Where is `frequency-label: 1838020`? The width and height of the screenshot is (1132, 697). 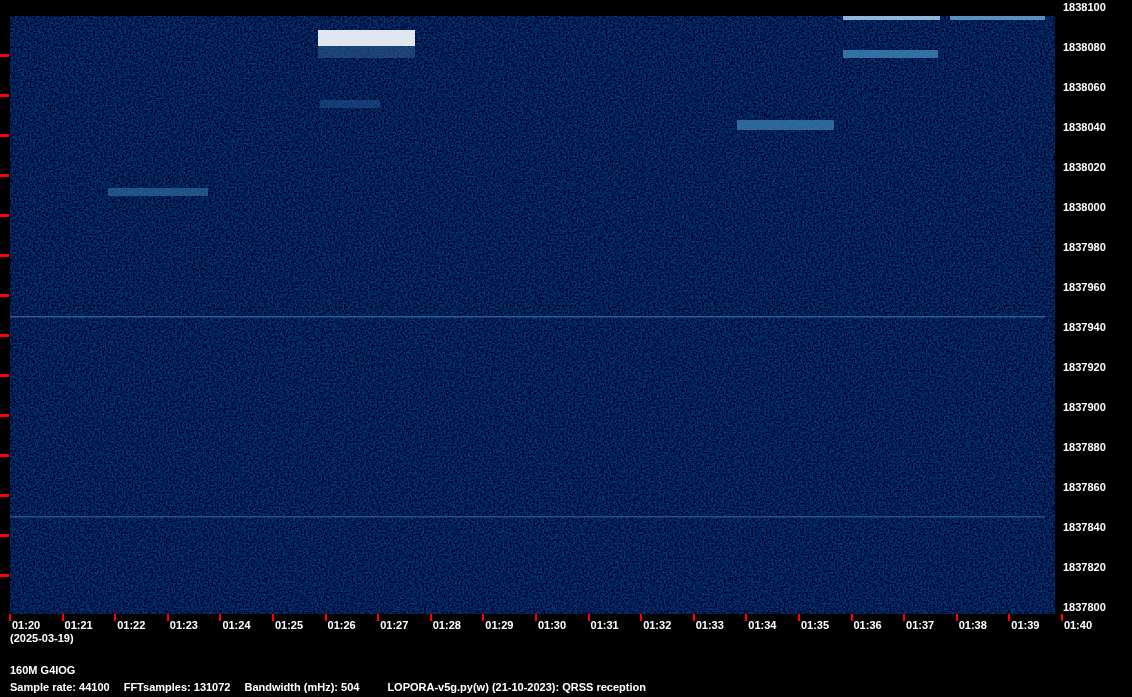
frequency-label: 1838020 is located at coordinates (1084, 167).